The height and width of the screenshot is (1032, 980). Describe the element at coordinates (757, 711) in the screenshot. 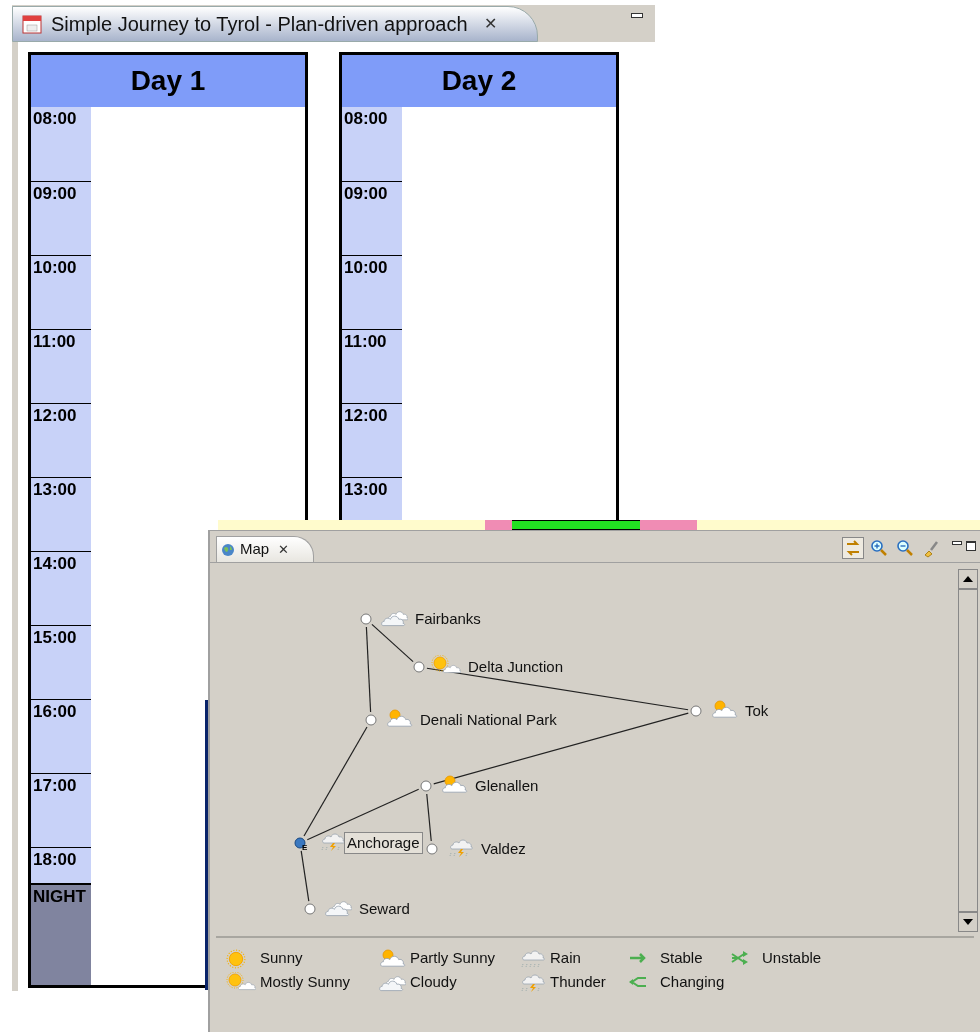

I see `place-label: Tok` at that location.